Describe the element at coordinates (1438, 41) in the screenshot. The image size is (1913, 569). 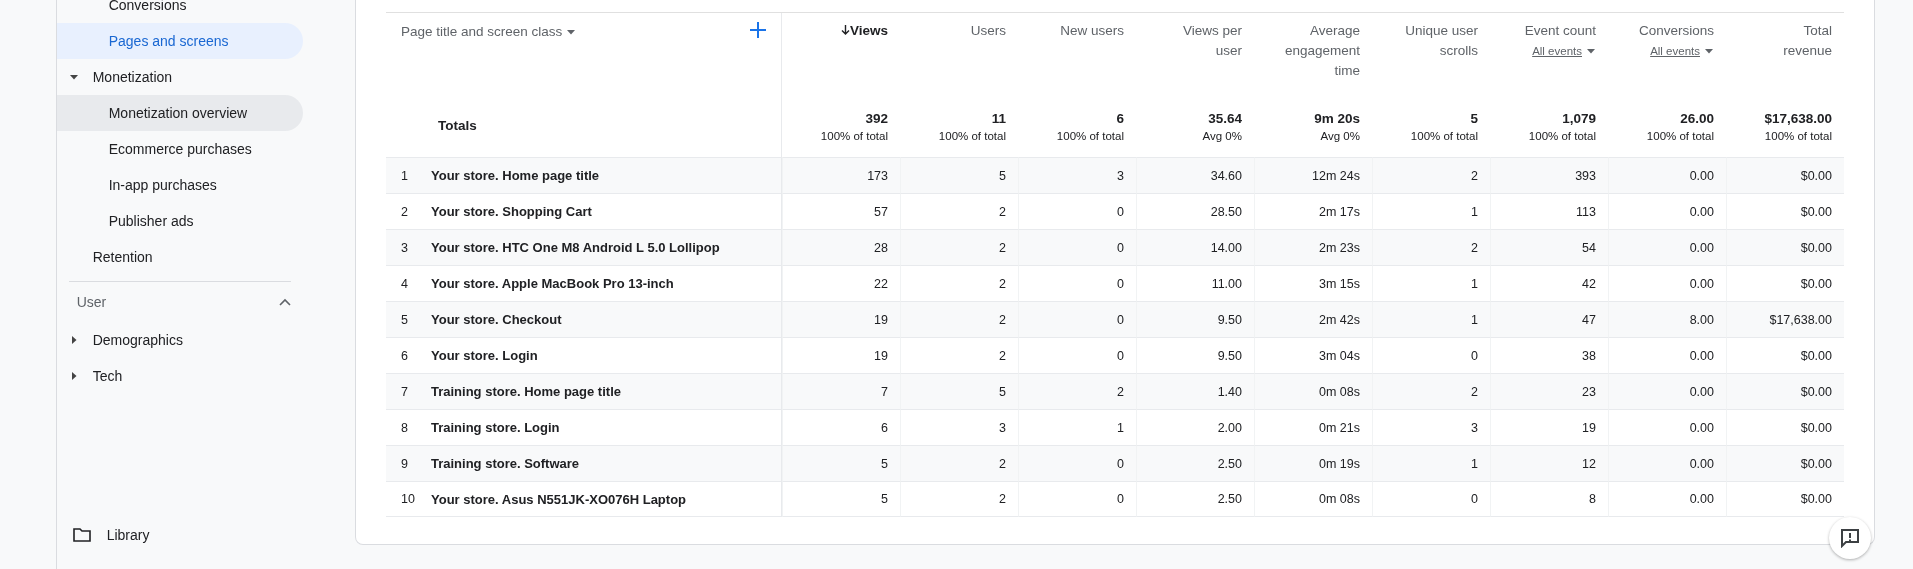
I see `column-header: Unique user scrolls` at that location.